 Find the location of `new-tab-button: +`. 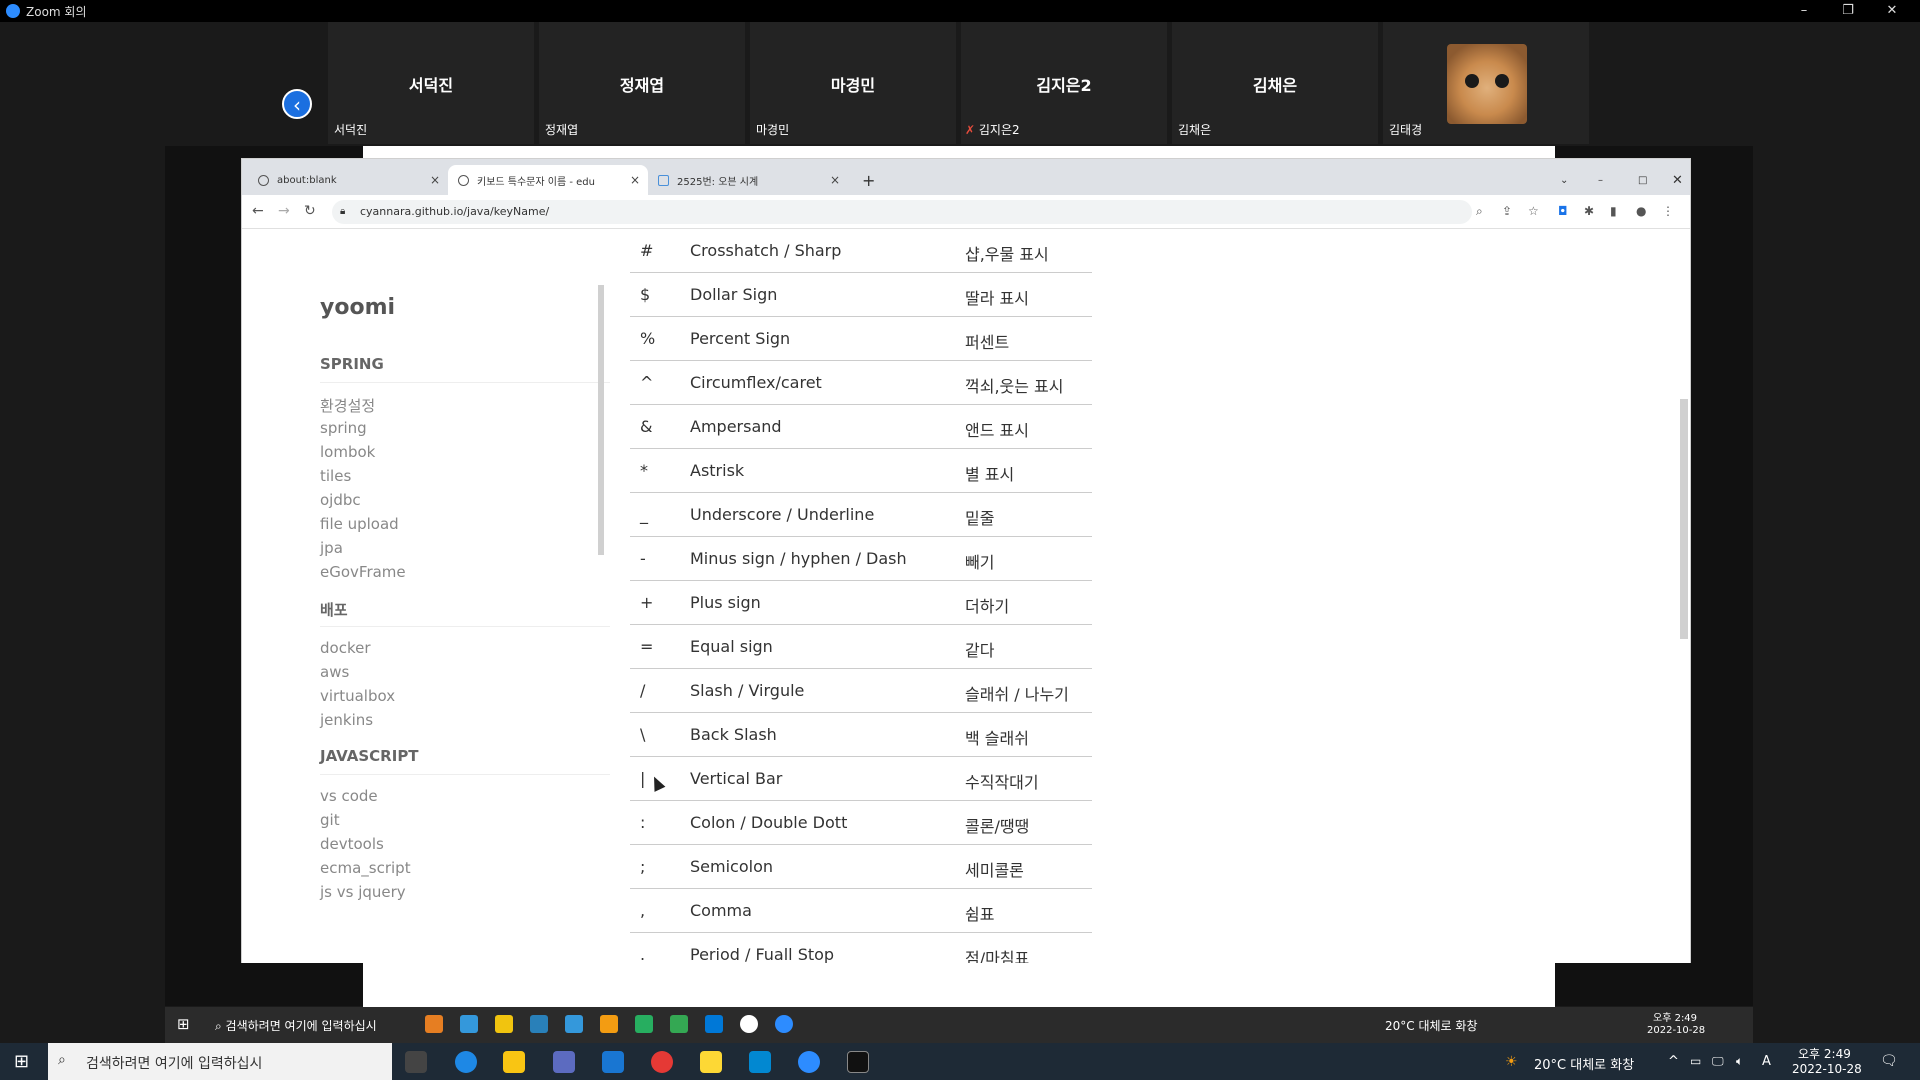

new-tab-button: + is located at coordinates (867, 180).